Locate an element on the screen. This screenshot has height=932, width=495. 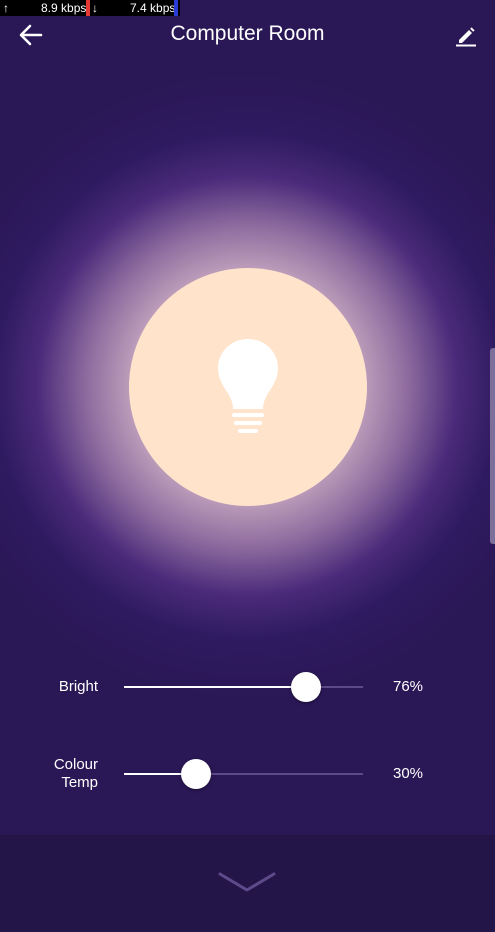
expand-button is located at coordinates (247, 882).